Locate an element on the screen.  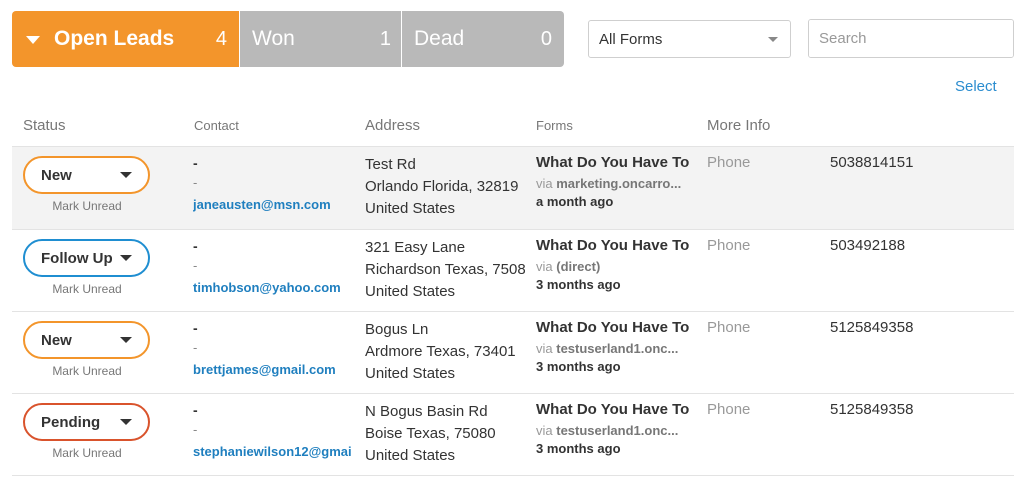
address-city: Orlando Florida, 32819 is located at coordinates (442, 186).